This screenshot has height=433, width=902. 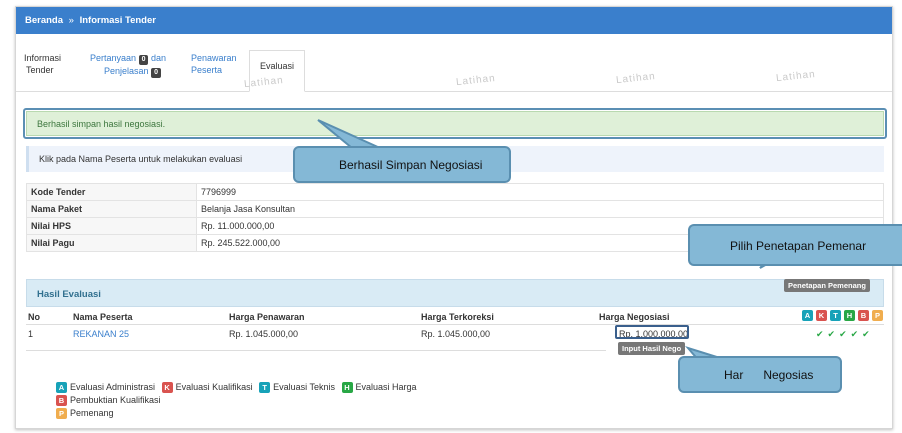 I want to click on callout-arrow-simpan, so click(x=349, y=134).